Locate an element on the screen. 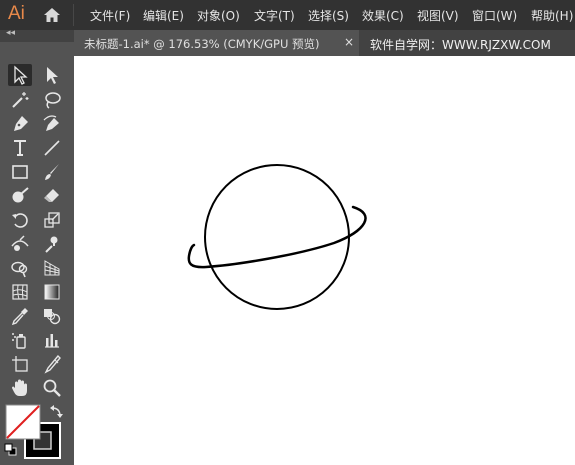  menu-effect: 效果(C) is located at coordinates (383, 15).